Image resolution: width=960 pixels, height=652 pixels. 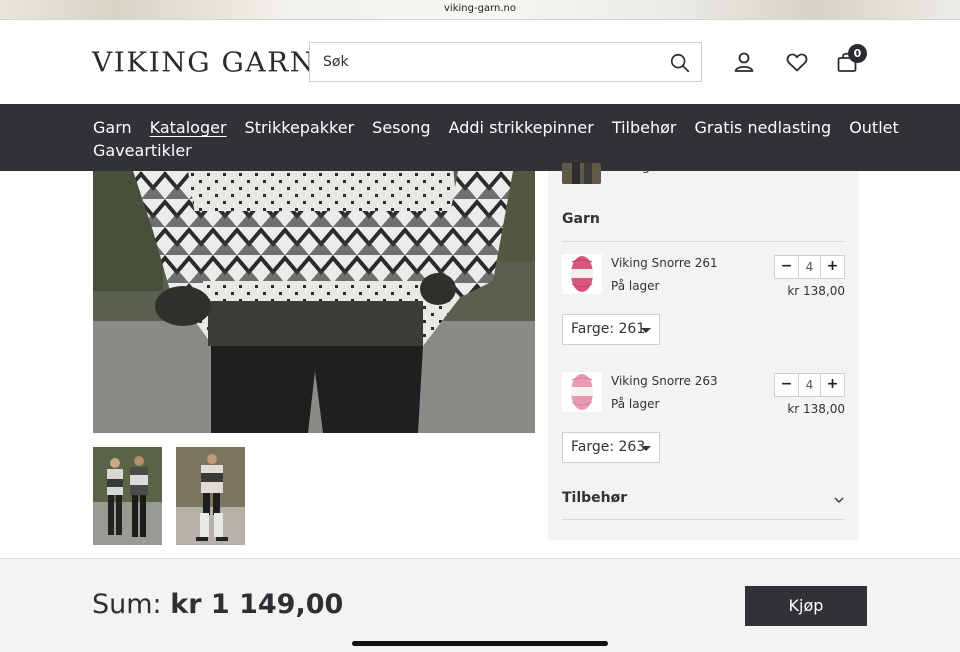 I want to click on nav-item-gratis-nedlasting: Gratis nedlasting, so click(x=763, y=127).